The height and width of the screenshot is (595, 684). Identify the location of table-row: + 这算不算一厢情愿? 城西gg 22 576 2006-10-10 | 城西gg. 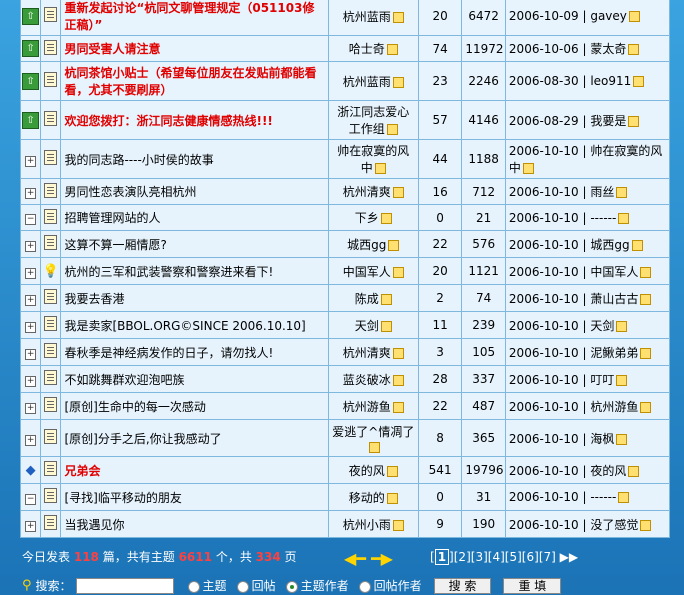
(345, 244).